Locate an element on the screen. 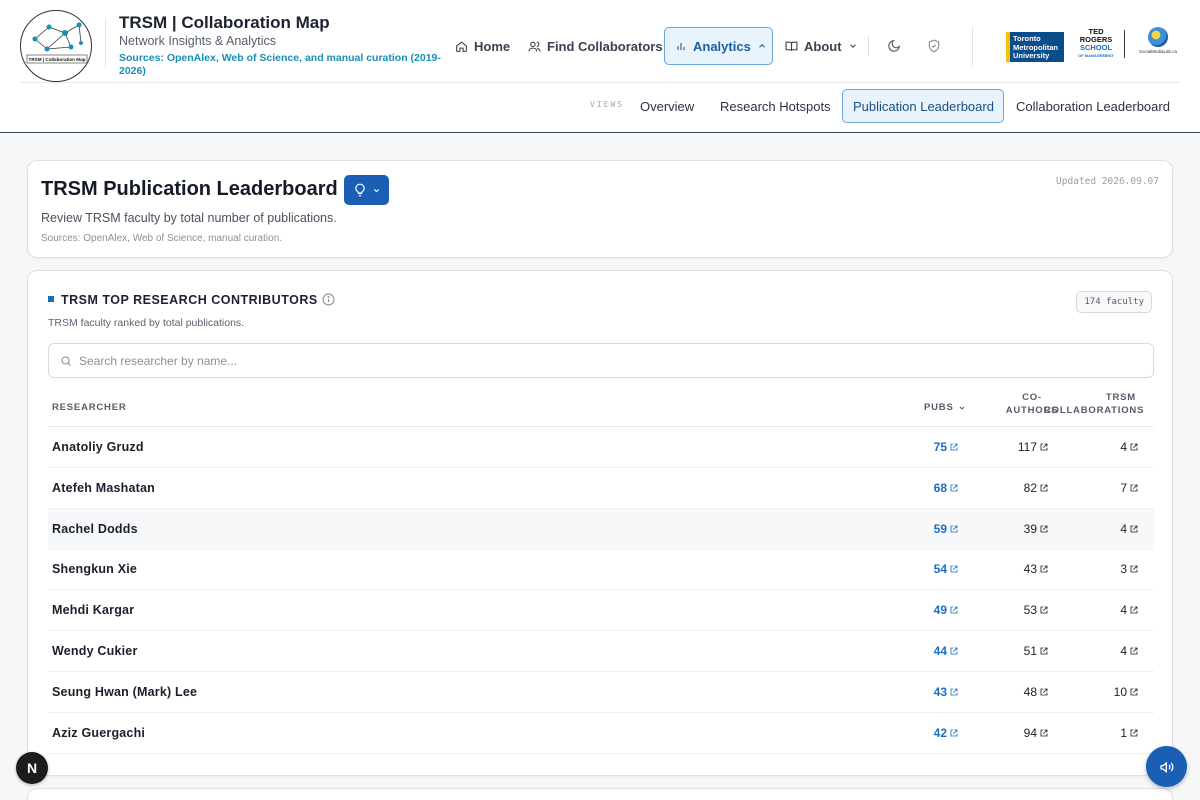 Image resolution: width=1200 pixels, height=800 pixels. app-title: TRSM | Collaboration Map is located at coordinates (224, 23).